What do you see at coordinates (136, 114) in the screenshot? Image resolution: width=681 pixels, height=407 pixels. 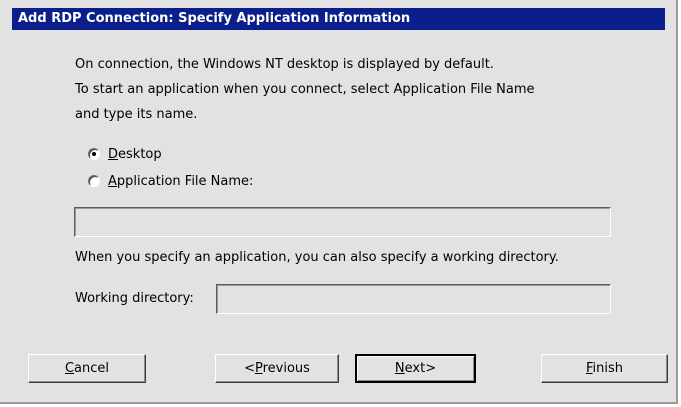 I see `intro-line-3: and type its name.` at bounding box center [136, 114].